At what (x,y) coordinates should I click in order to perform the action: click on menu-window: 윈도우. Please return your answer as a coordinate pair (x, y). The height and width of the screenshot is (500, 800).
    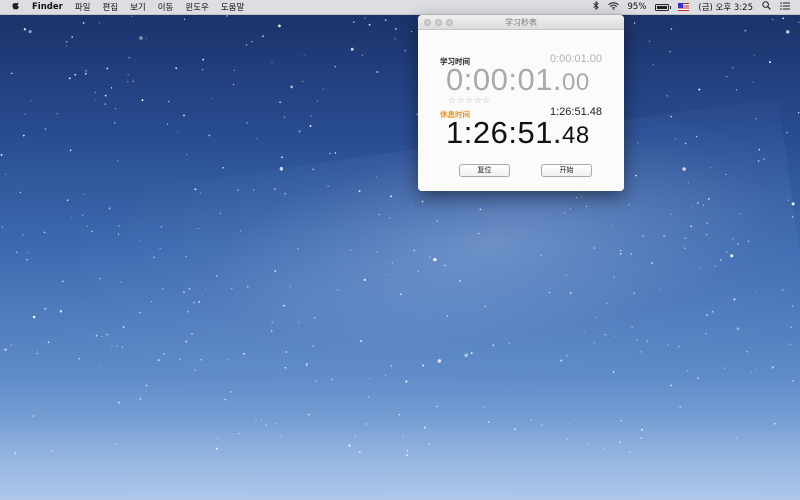
    Looking at the image, I should click on (196, 7).